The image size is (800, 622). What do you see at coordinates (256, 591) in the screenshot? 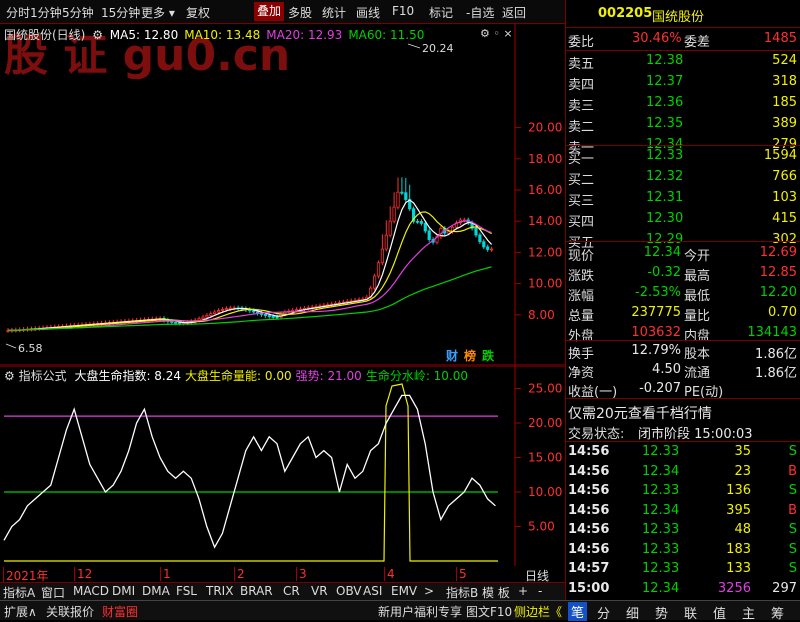
I see `indicator-tab-7: BRAR` at bounding box center [256, 591].